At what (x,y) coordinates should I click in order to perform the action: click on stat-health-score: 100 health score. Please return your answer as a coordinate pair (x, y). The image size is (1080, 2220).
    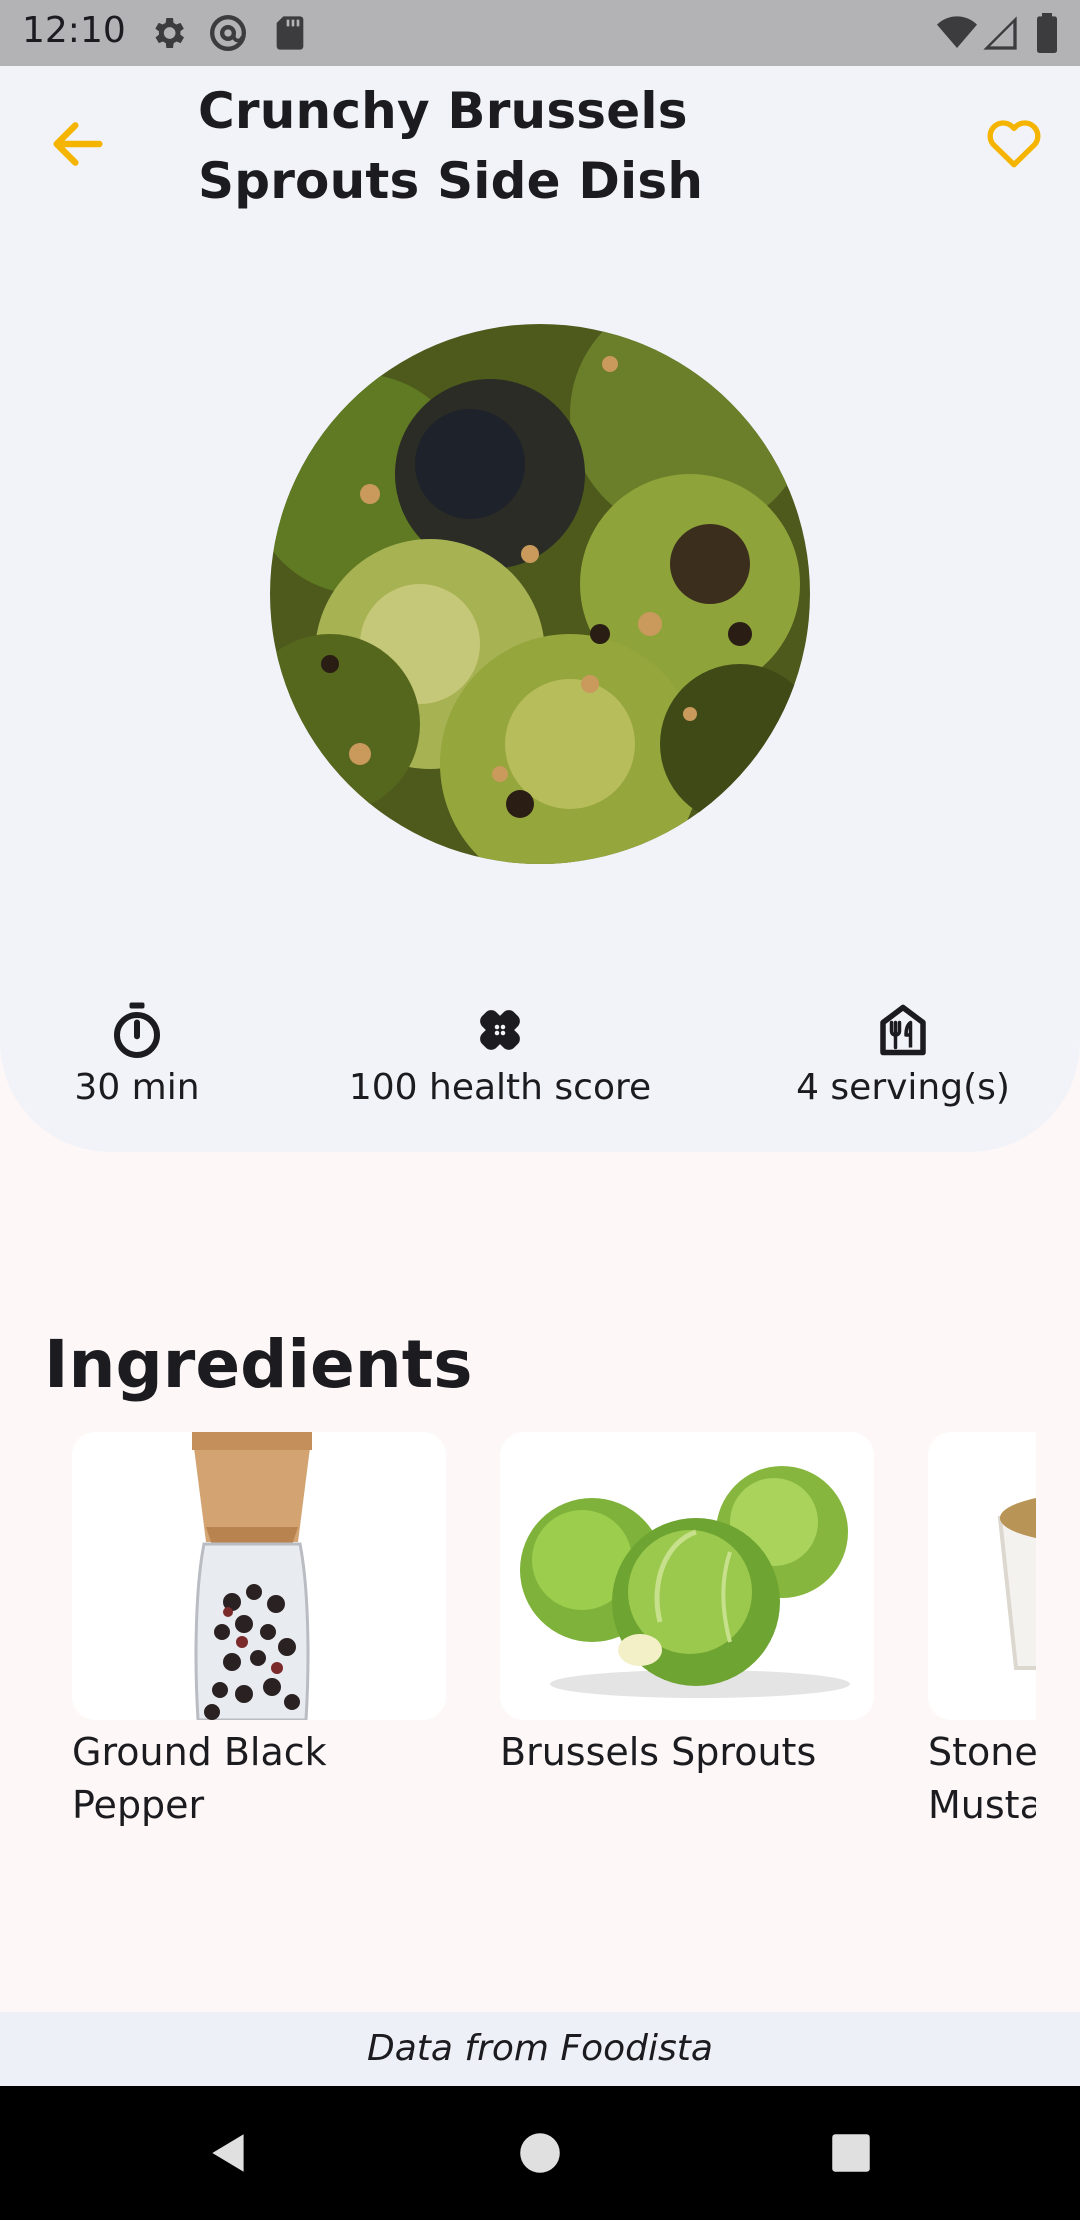
    Looking at the image, I should click on (500, 1055).